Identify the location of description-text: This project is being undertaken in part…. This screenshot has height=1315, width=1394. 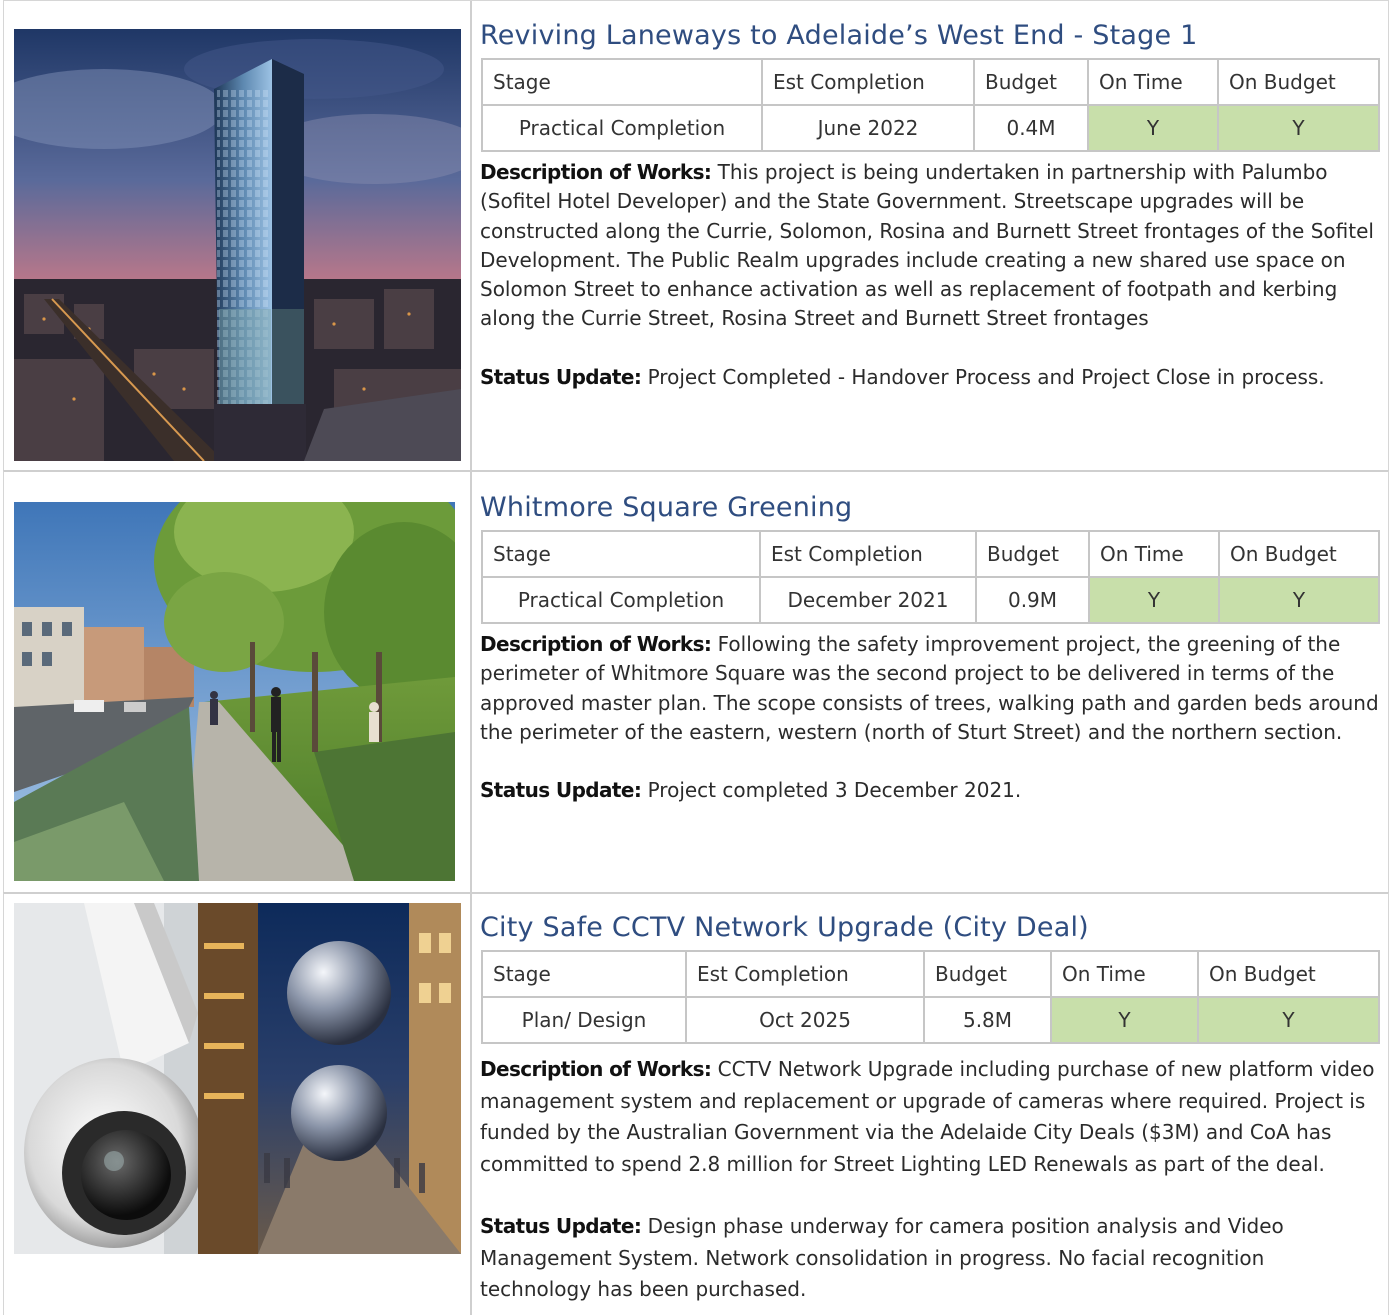
(927, 245).